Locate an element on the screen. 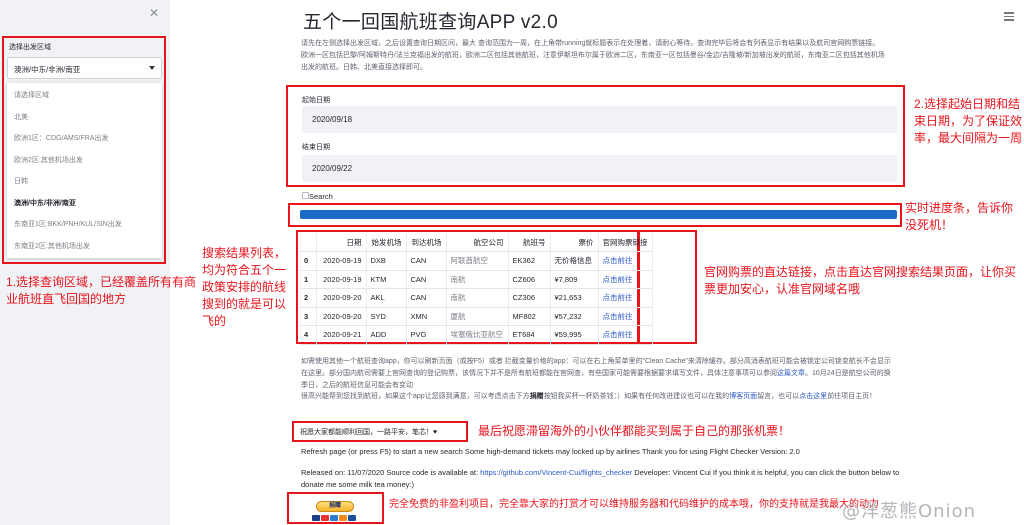  annotation-wish: 最后祝愿滞留海外的小伙伴都能买到属于自己的那张机票！ is located at coordinates (634, 431).